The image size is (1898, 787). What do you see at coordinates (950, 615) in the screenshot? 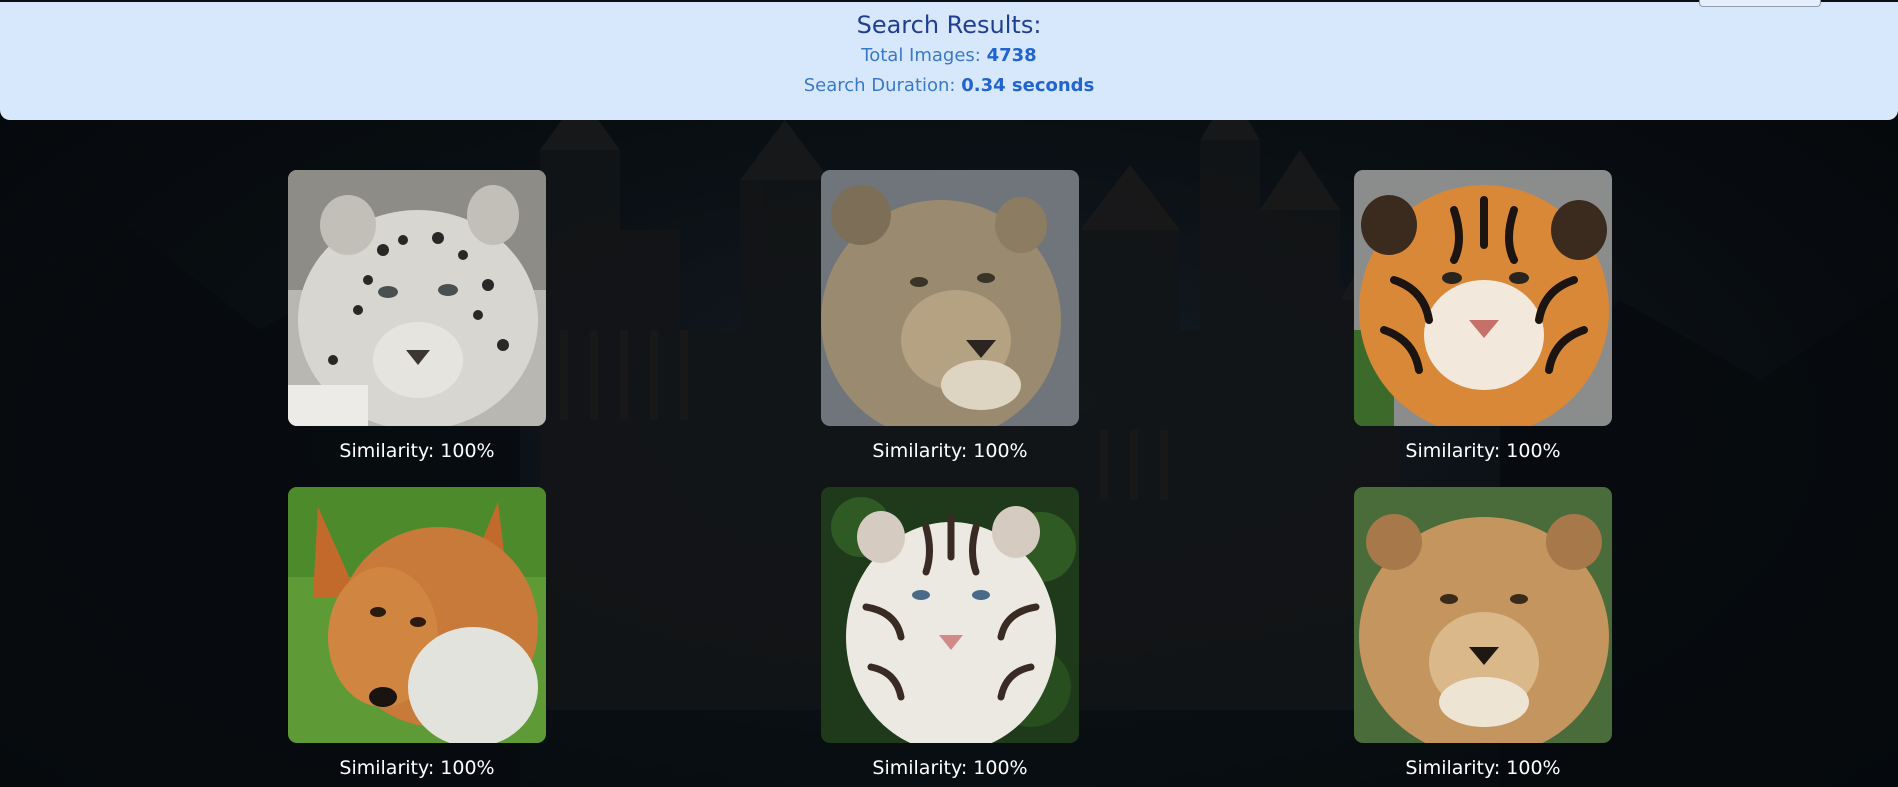
I see `result-image-white-tiger` at bounding box center [950, 615].